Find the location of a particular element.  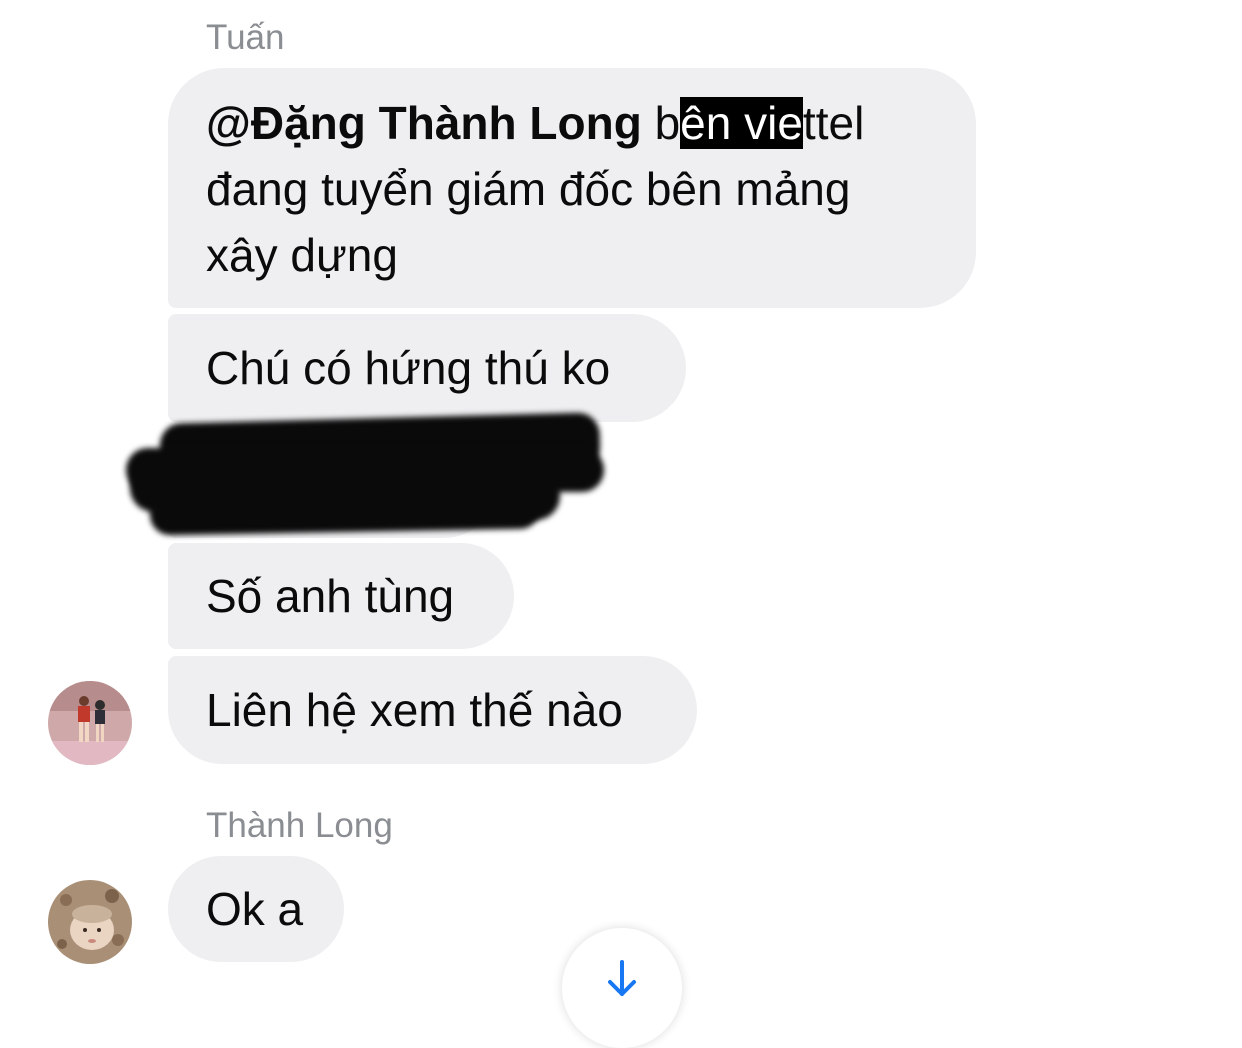

message-text: Chú có hứng thú ko is located at coordinates (408, 368).